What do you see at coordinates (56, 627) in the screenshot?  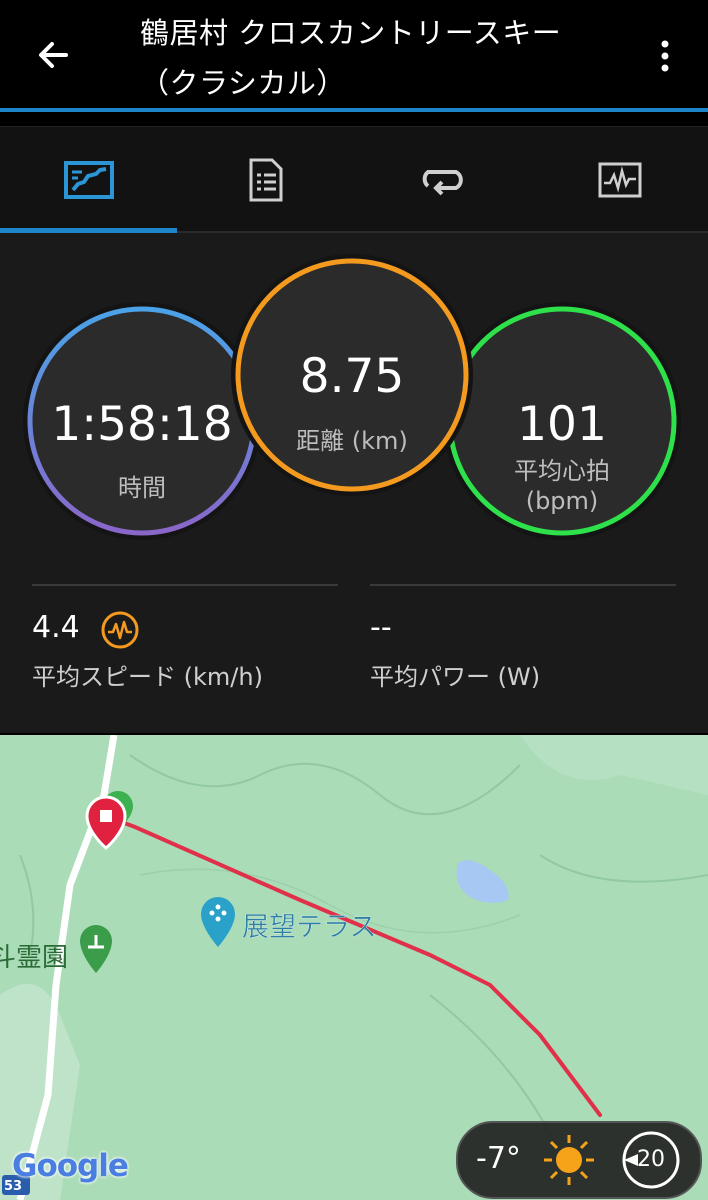 I see `avg-speed-value: 4.4` at bounding box center [56, 627].